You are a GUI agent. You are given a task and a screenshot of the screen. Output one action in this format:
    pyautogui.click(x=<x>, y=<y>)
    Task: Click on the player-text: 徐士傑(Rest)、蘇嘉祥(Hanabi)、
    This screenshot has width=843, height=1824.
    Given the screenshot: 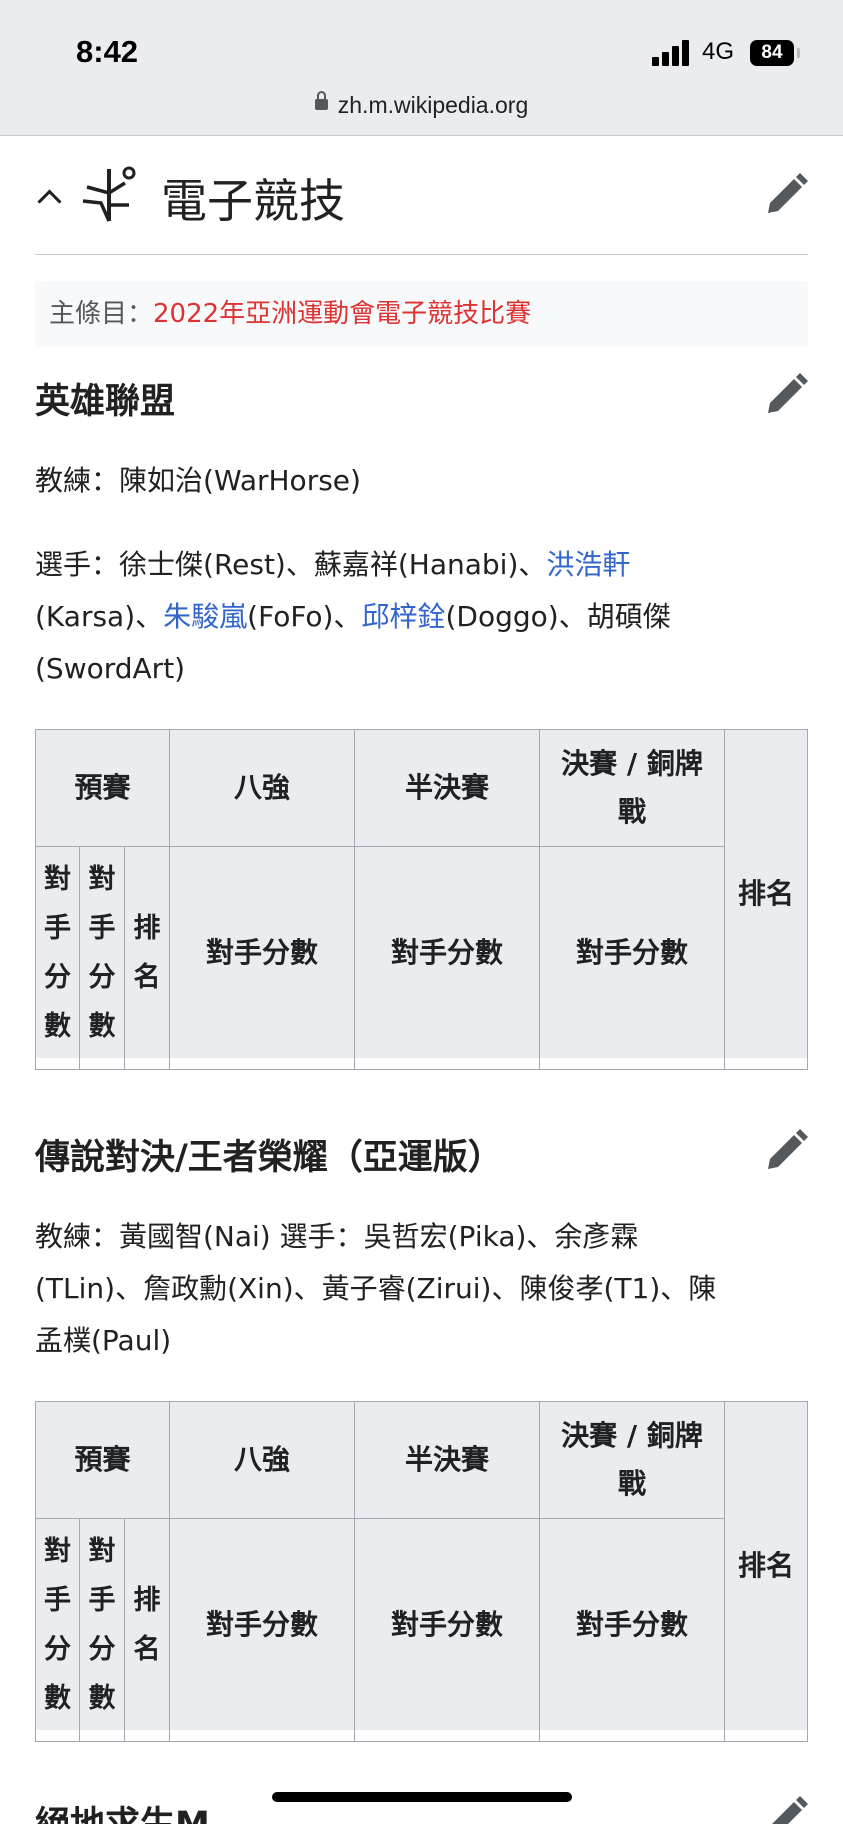 What is the action you would take?
    pyautogui.click(x=333, y=564)
    